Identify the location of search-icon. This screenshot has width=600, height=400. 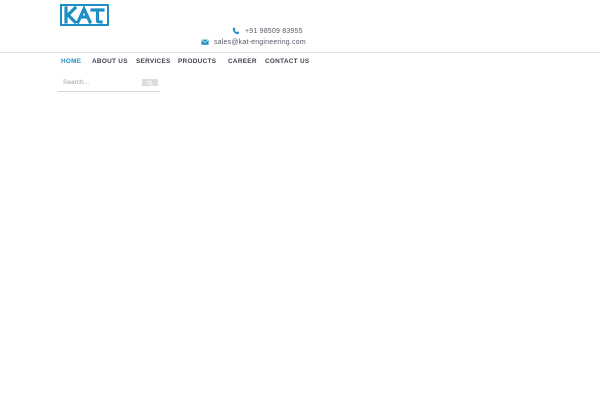
(150, 82).